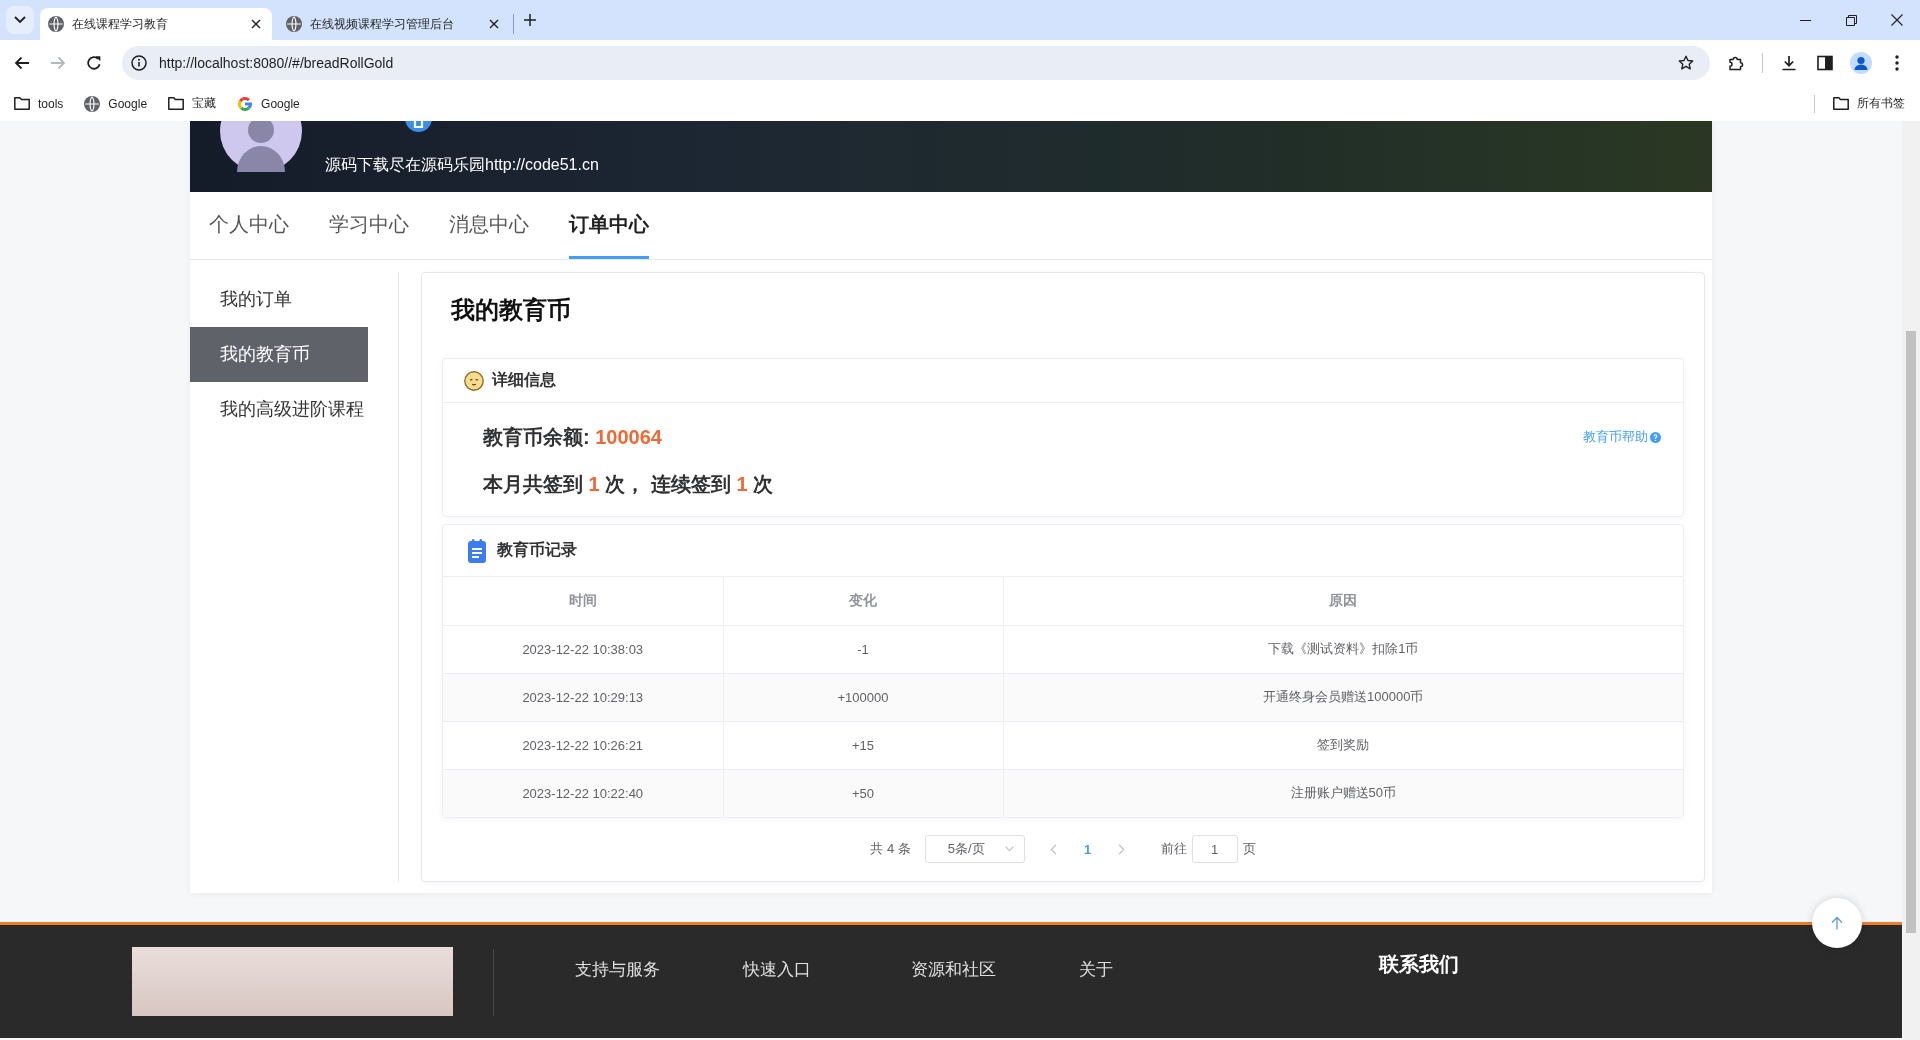 This screenshot has height=1040, width=1920. What do you see at coordinates (1419, 964) in the screenshot?
I see `contact-heading: 联系我们` at bounding box center [1419, 964].